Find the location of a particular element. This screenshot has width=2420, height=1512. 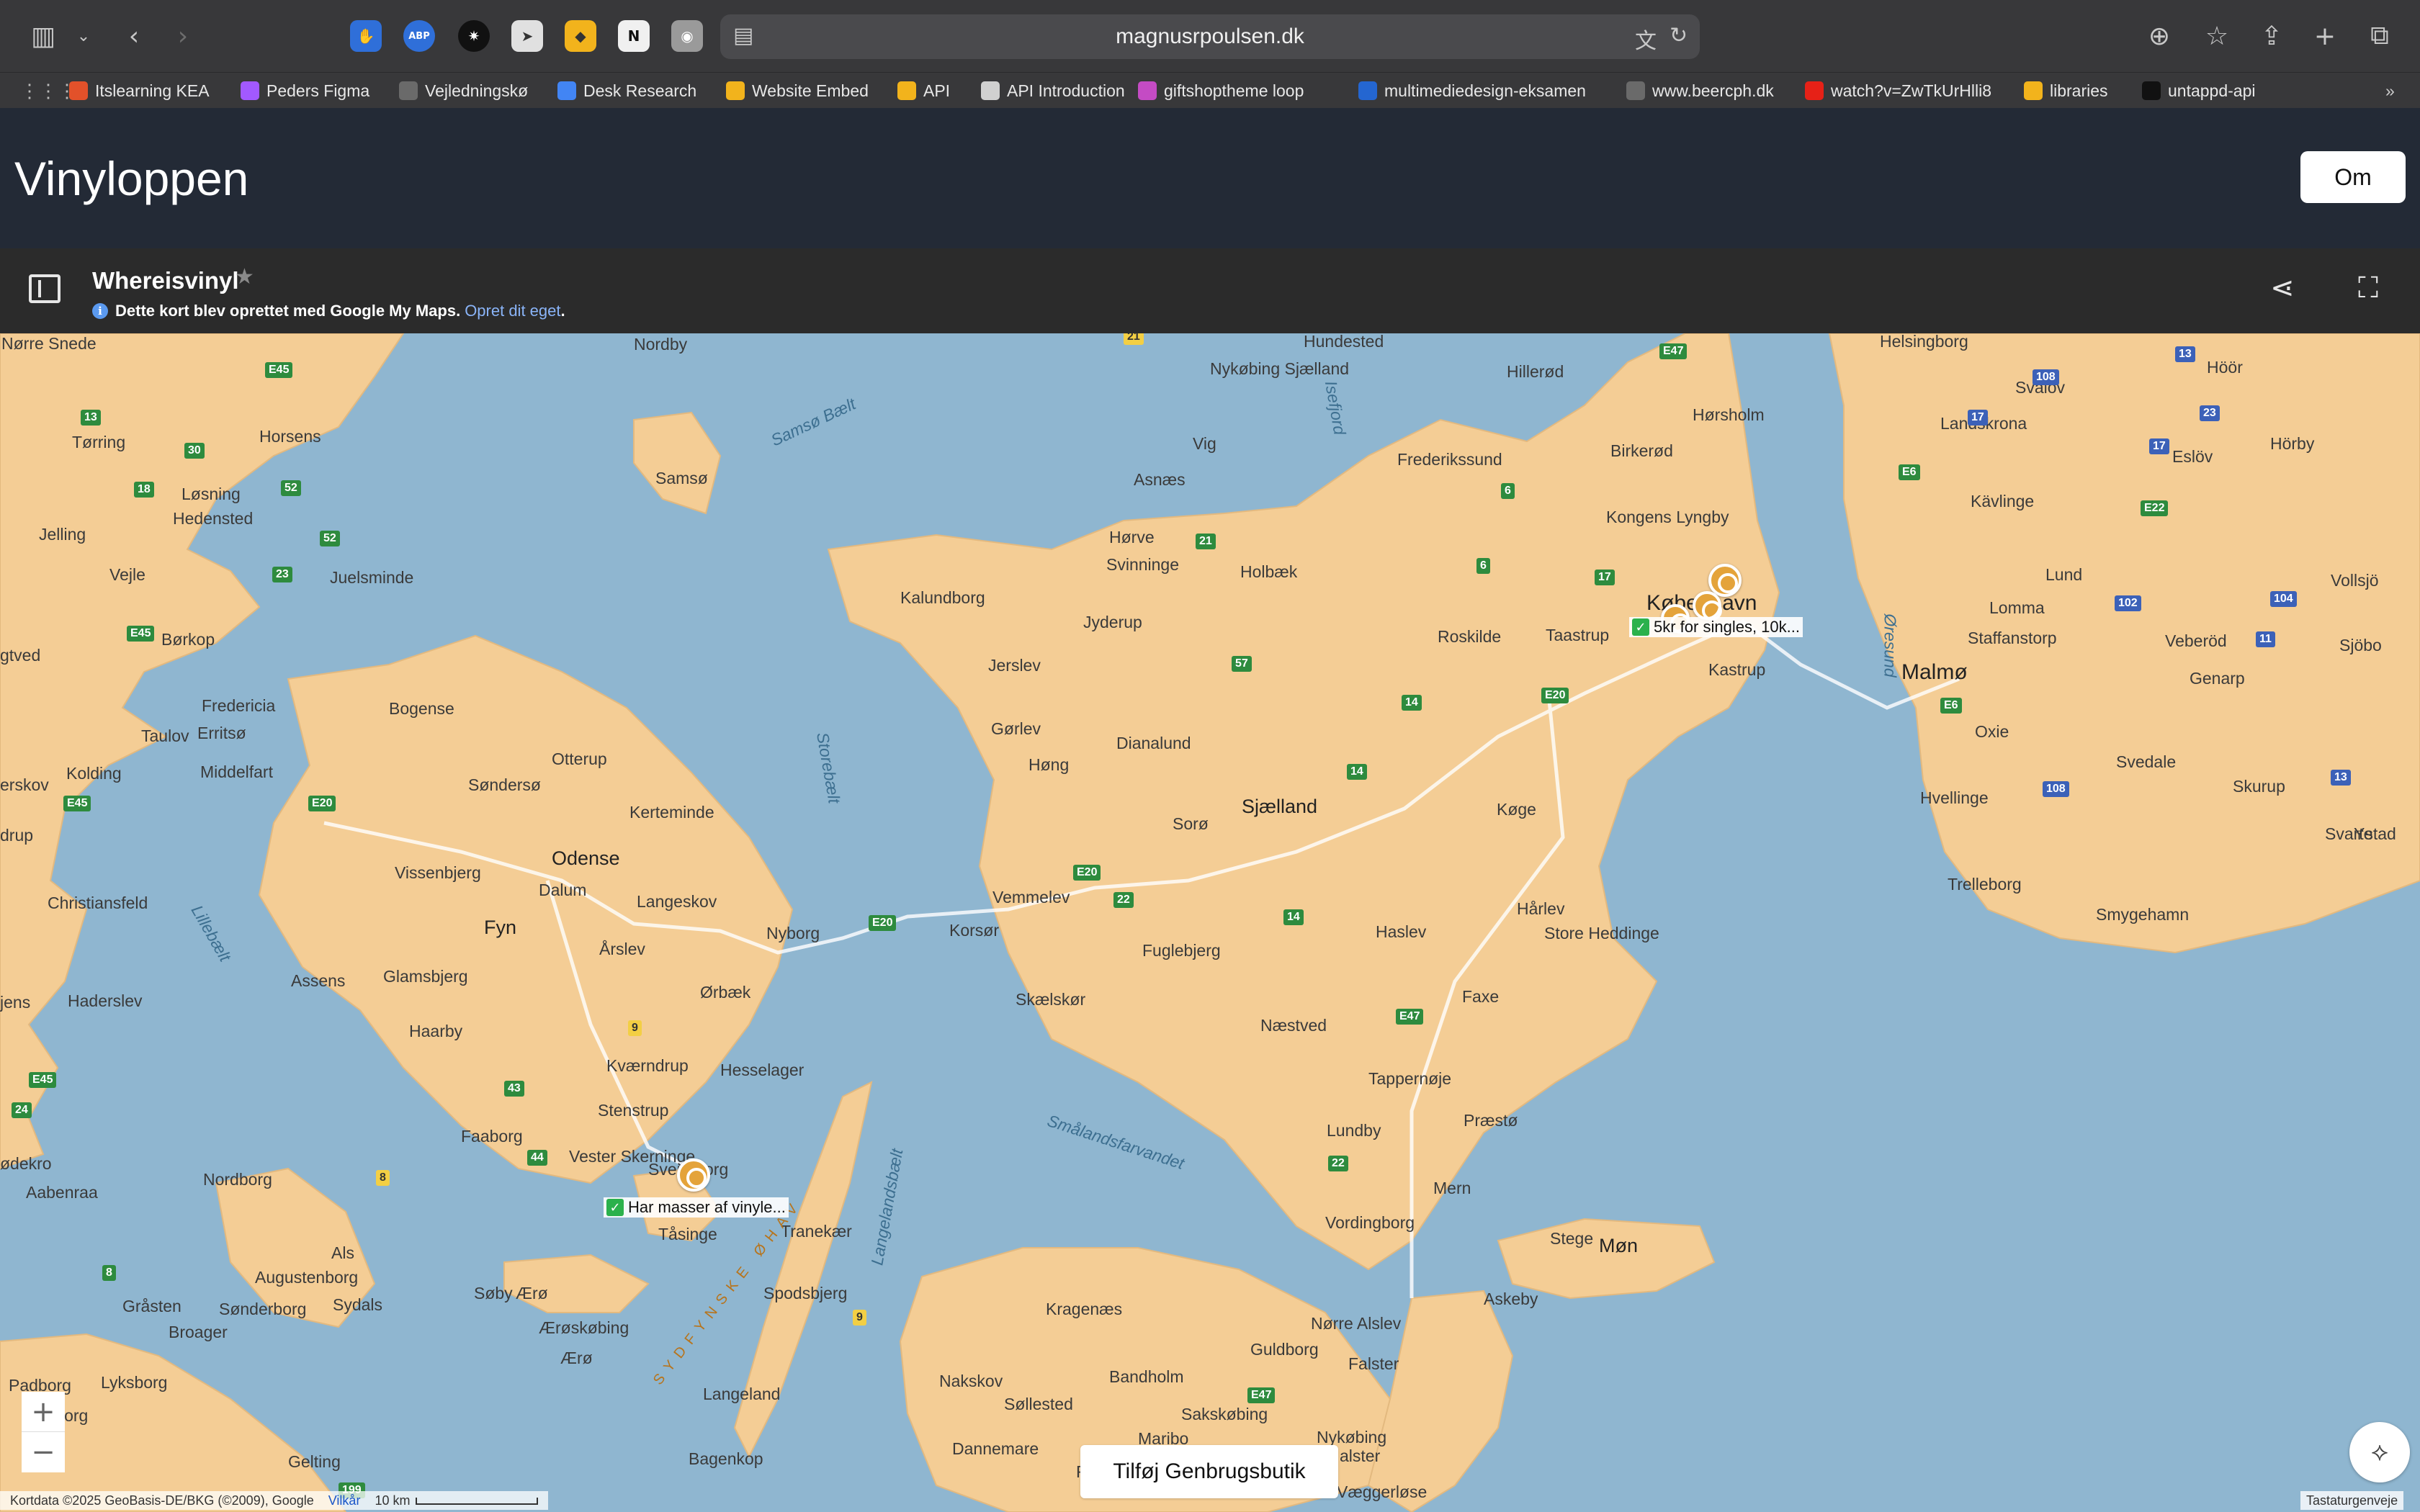

add-shop-button: Tilføj Genbrugsbutik is located at coordinates (1209, 1471).